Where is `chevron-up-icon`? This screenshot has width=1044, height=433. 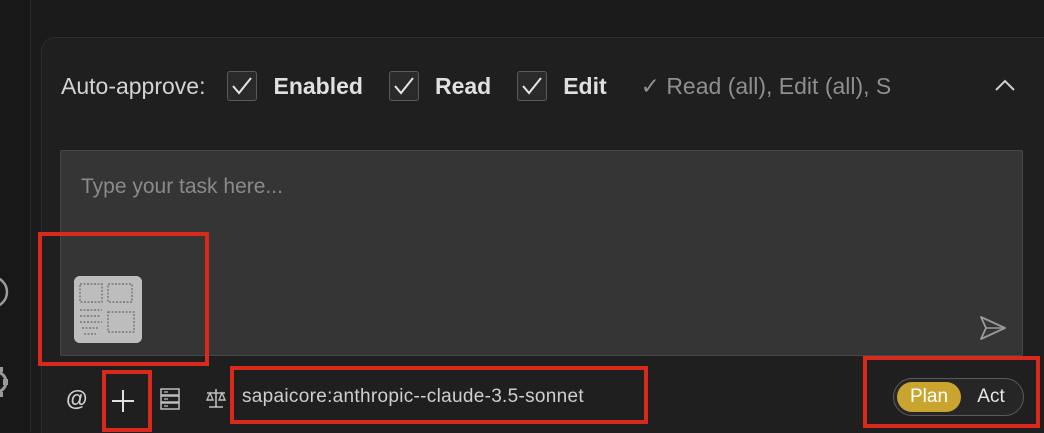
chevron-up-icon is located at coordinates (1005, 85).